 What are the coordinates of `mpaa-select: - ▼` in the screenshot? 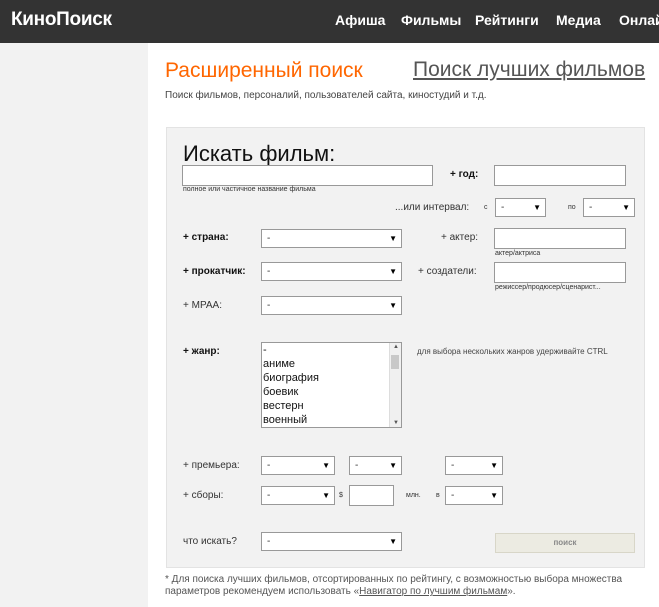 It's located at (331, 305).